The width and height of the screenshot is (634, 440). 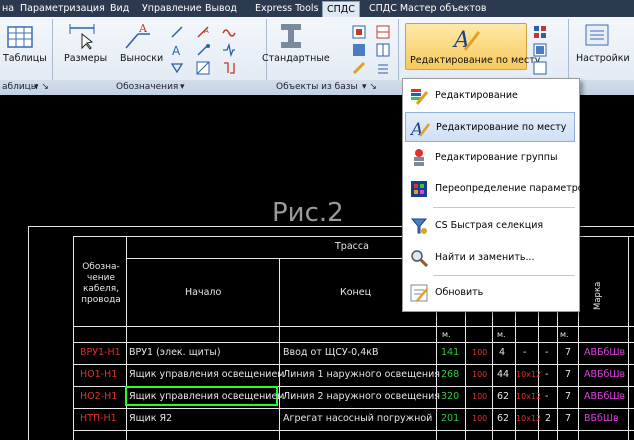 What do you see at coordinates (221, 8) in the screenshot?
I see `tab-output: Вывод` at bounding box center [221, 8].